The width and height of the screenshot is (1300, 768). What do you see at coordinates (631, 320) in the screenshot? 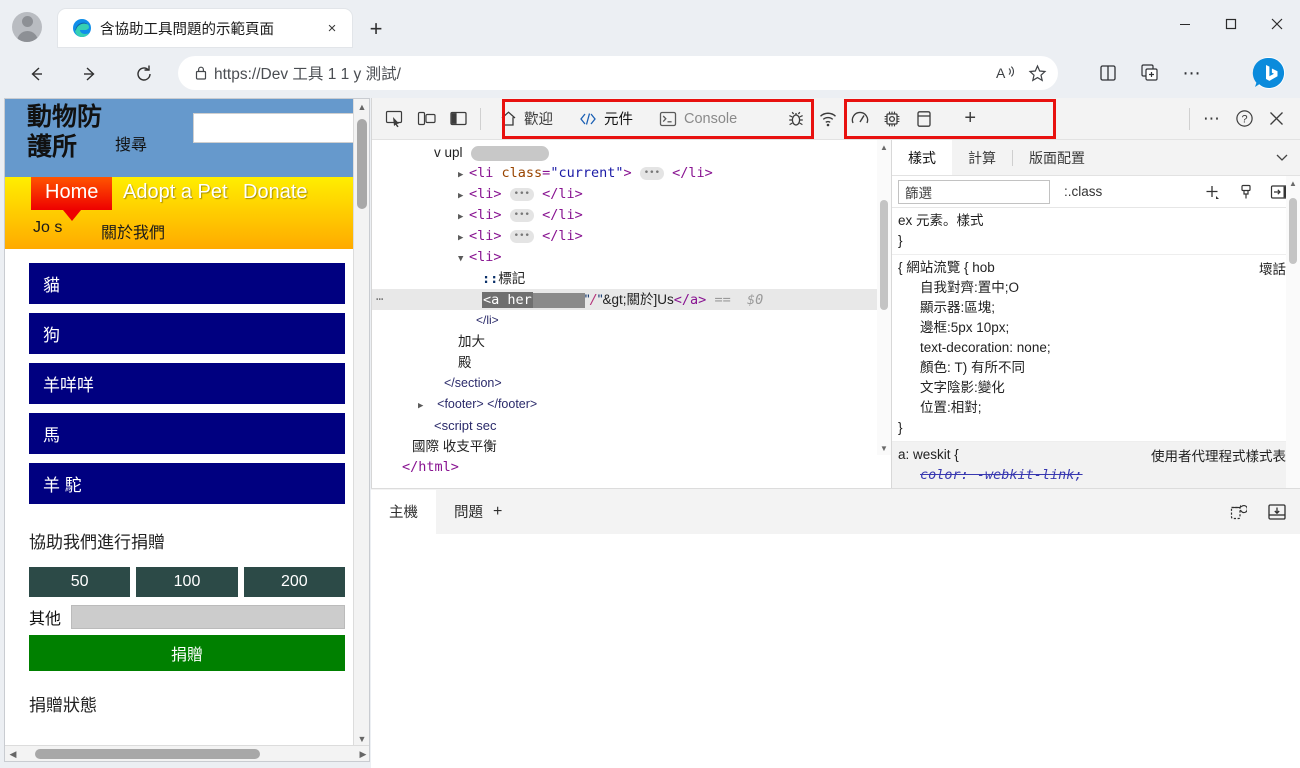
I see `dom-node-close-li: </li>` at bounding box center [631, 320].